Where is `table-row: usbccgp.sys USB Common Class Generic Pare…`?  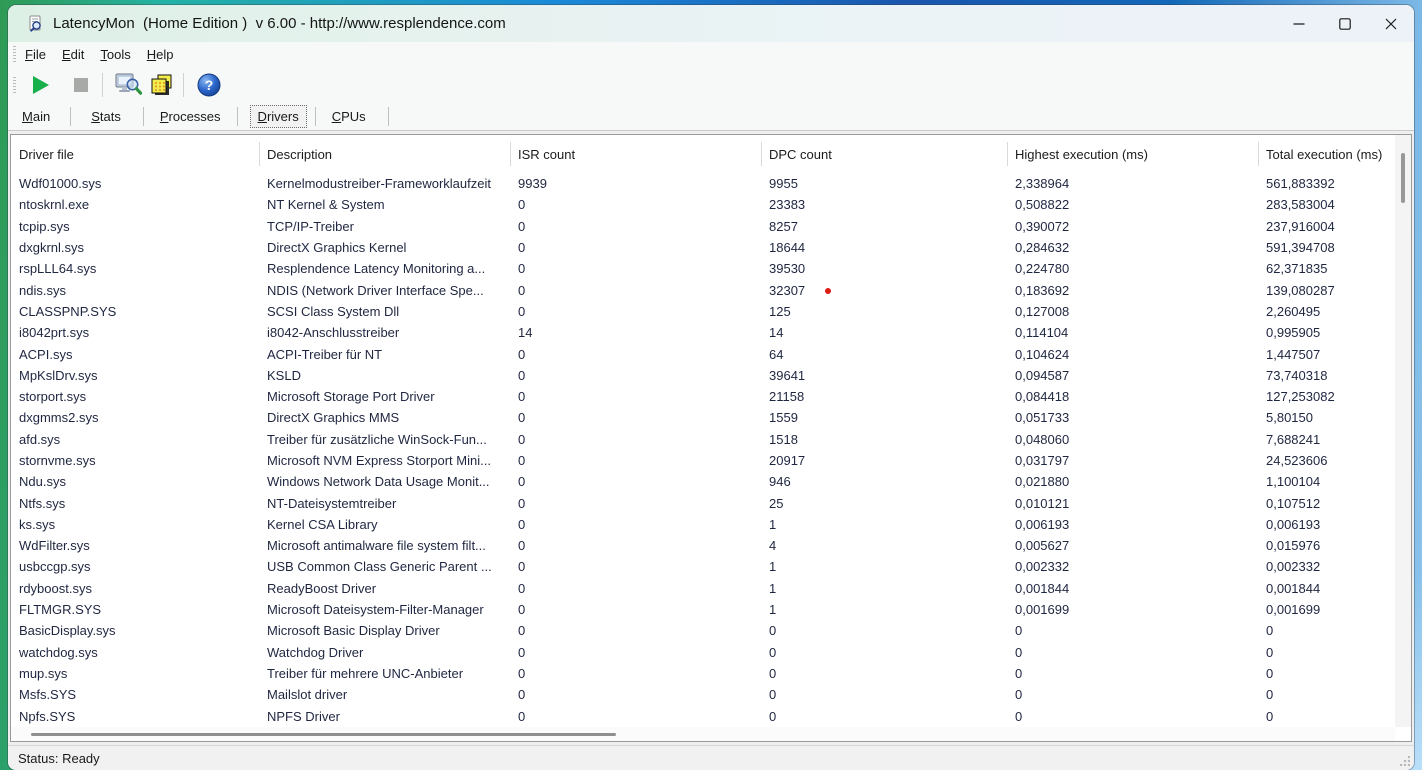 table-row: usbccgp.sys USB Common Class Generic Pare… is located at coordinates (703, 566).